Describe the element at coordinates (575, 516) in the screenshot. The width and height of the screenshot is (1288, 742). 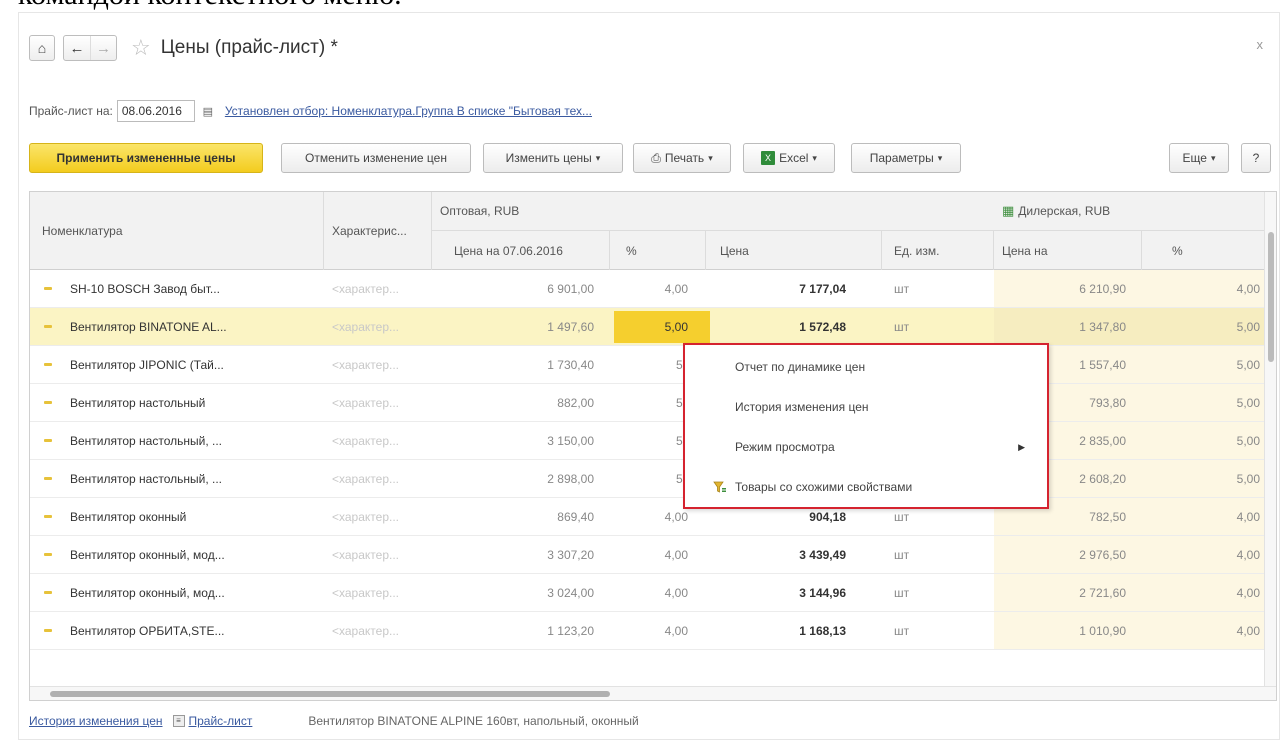
I see `wholesale-price-cell: 869,40` at that location.